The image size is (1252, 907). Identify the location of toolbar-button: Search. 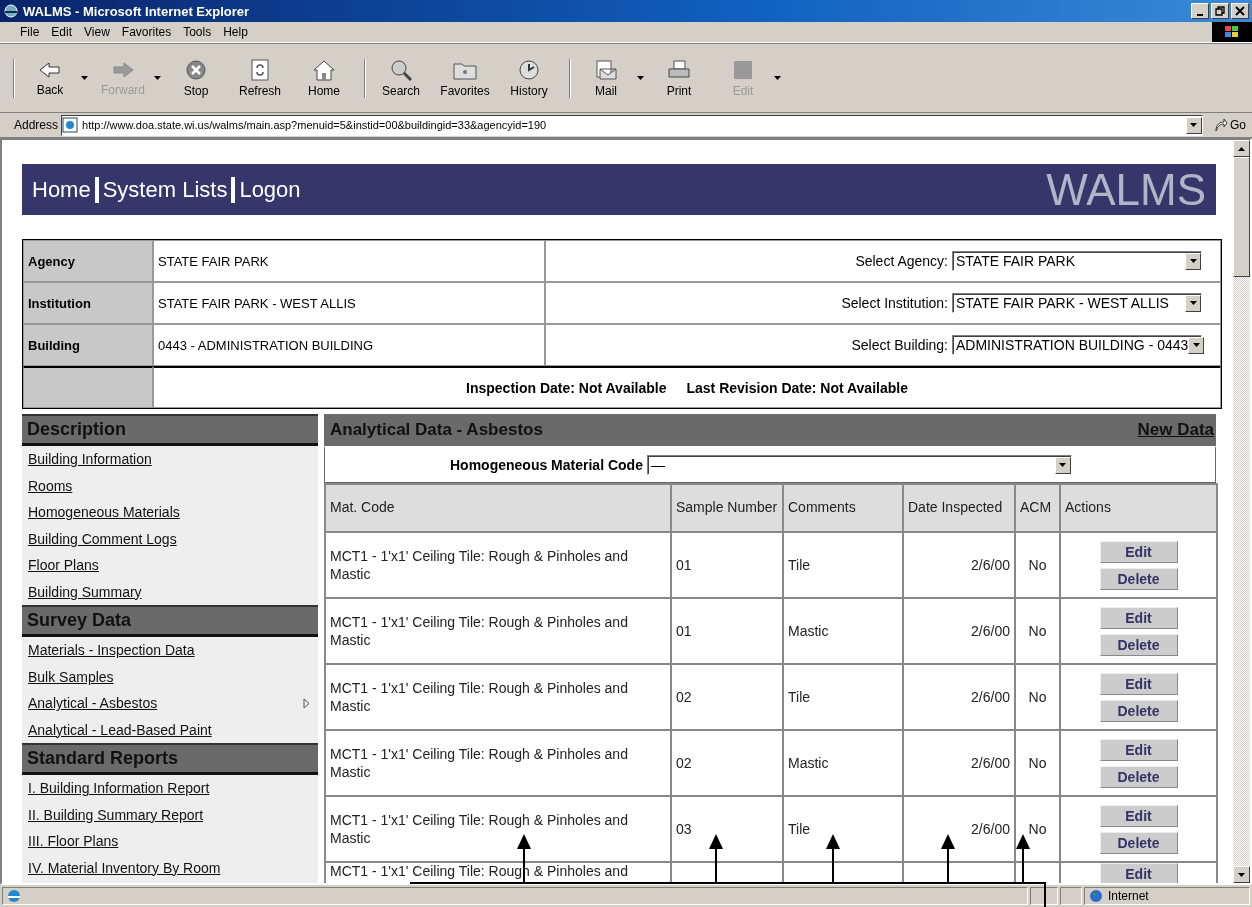
(401, 78).